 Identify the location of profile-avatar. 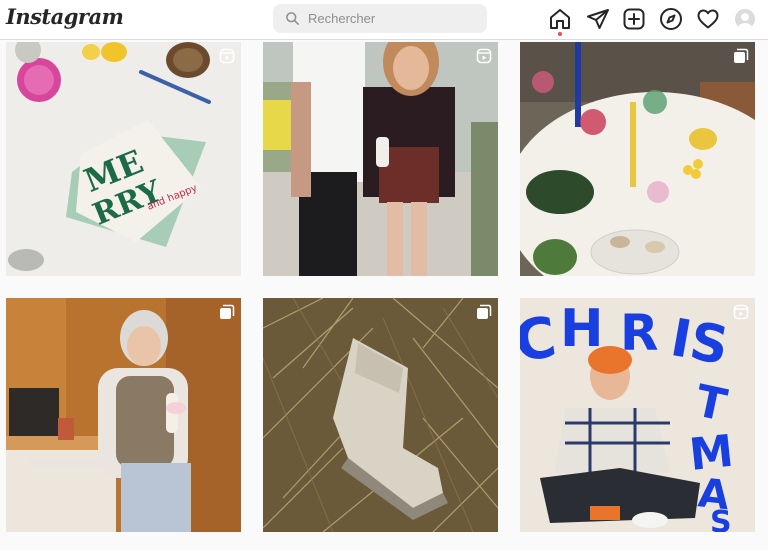
(745, 19).